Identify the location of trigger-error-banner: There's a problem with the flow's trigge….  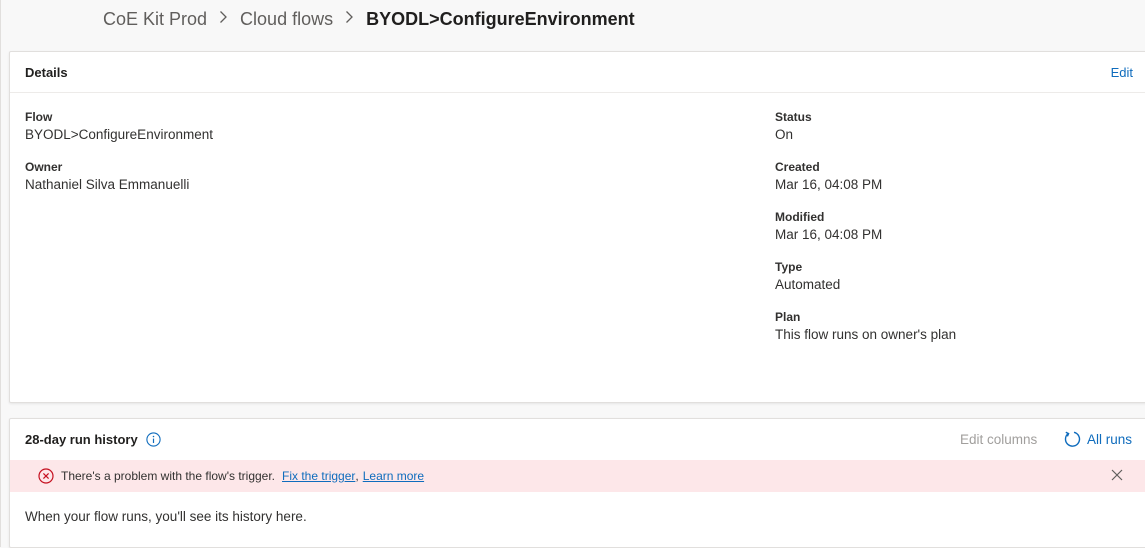
(577, 476).